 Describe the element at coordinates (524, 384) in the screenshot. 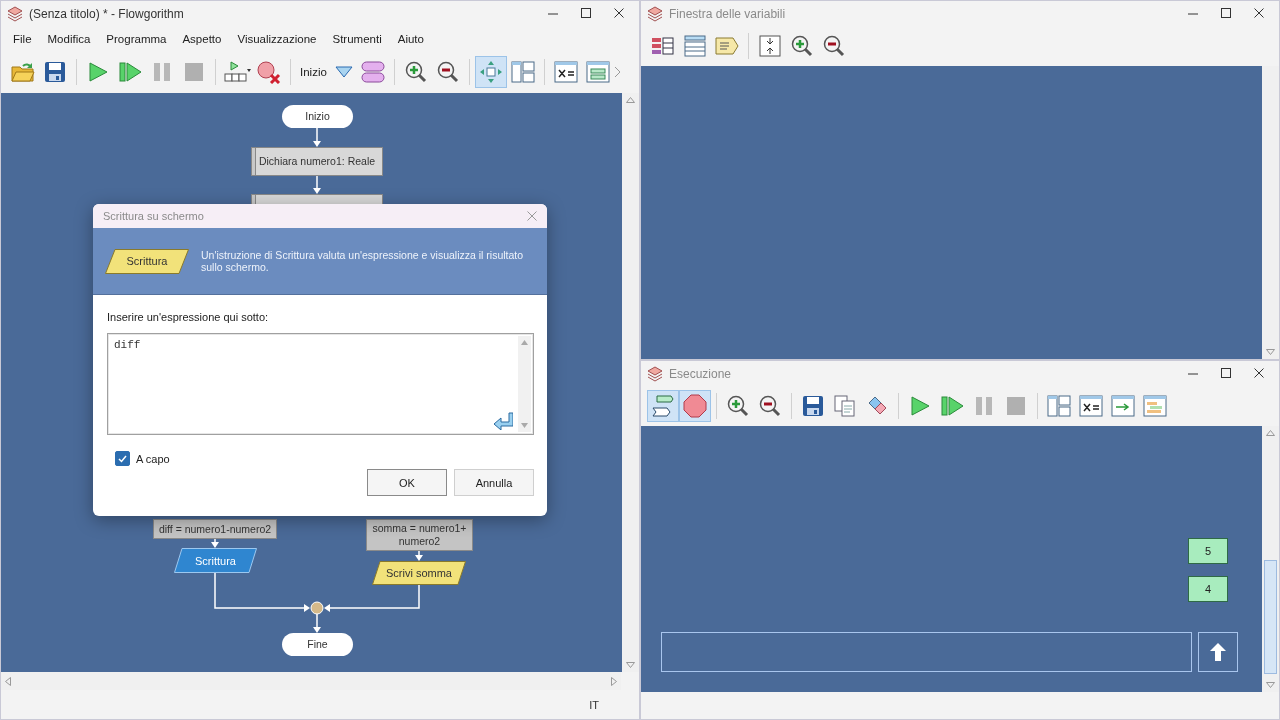

I see `scrollbar` at that location.